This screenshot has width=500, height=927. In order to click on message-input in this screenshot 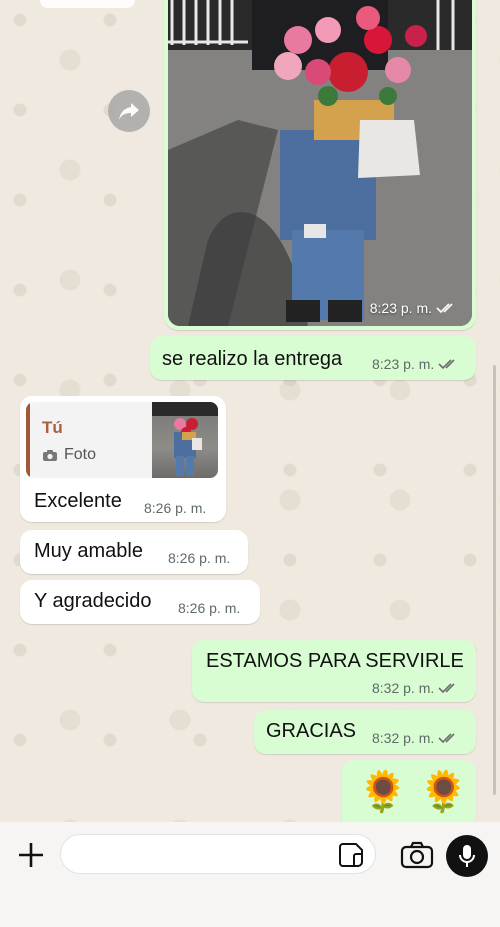, I will do `click(218, 854)`.